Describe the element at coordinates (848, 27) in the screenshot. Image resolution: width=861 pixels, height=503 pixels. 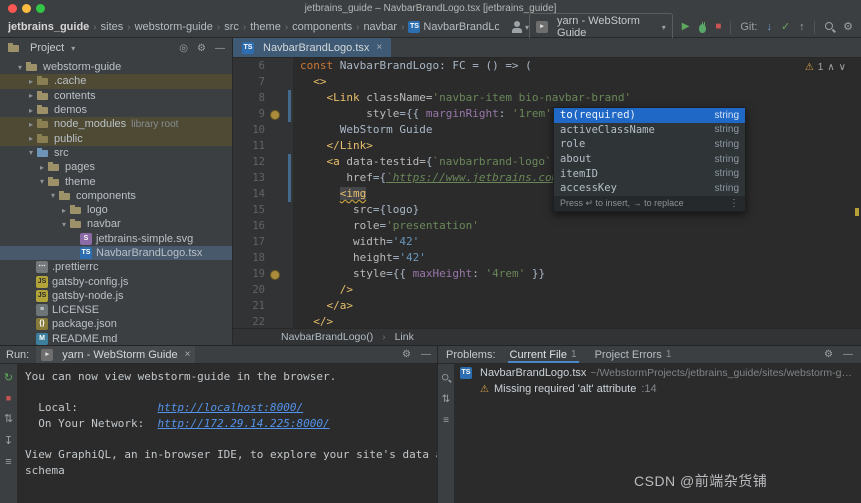
I see `settings-gear-icon: ⚙` at that location.